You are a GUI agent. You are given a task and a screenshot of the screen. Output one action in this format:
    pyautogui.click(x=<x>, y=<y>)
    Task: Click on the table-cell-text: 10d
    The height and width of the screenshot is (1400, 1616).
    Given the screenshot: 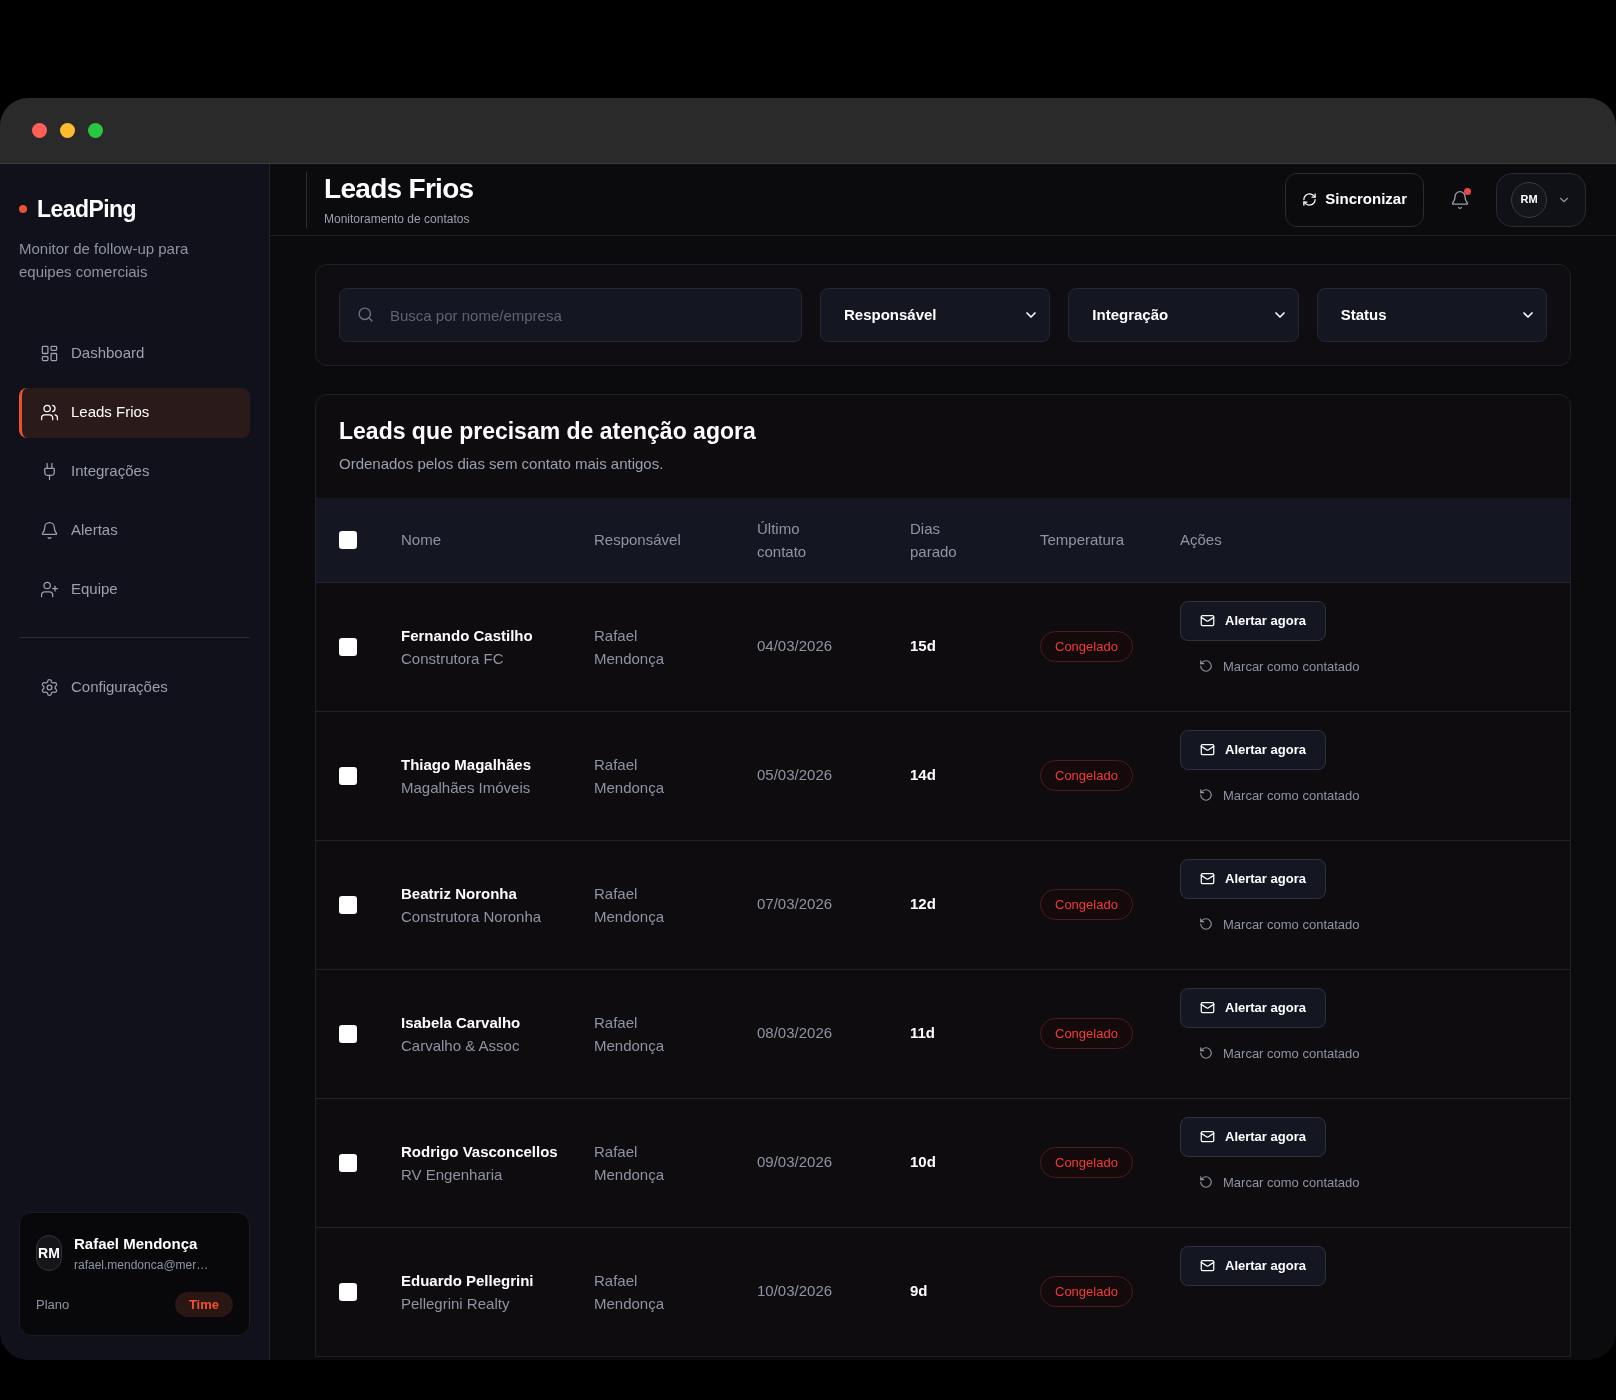 What is the action you would take?
    pyautogui.click(x=923, y=1162)
    